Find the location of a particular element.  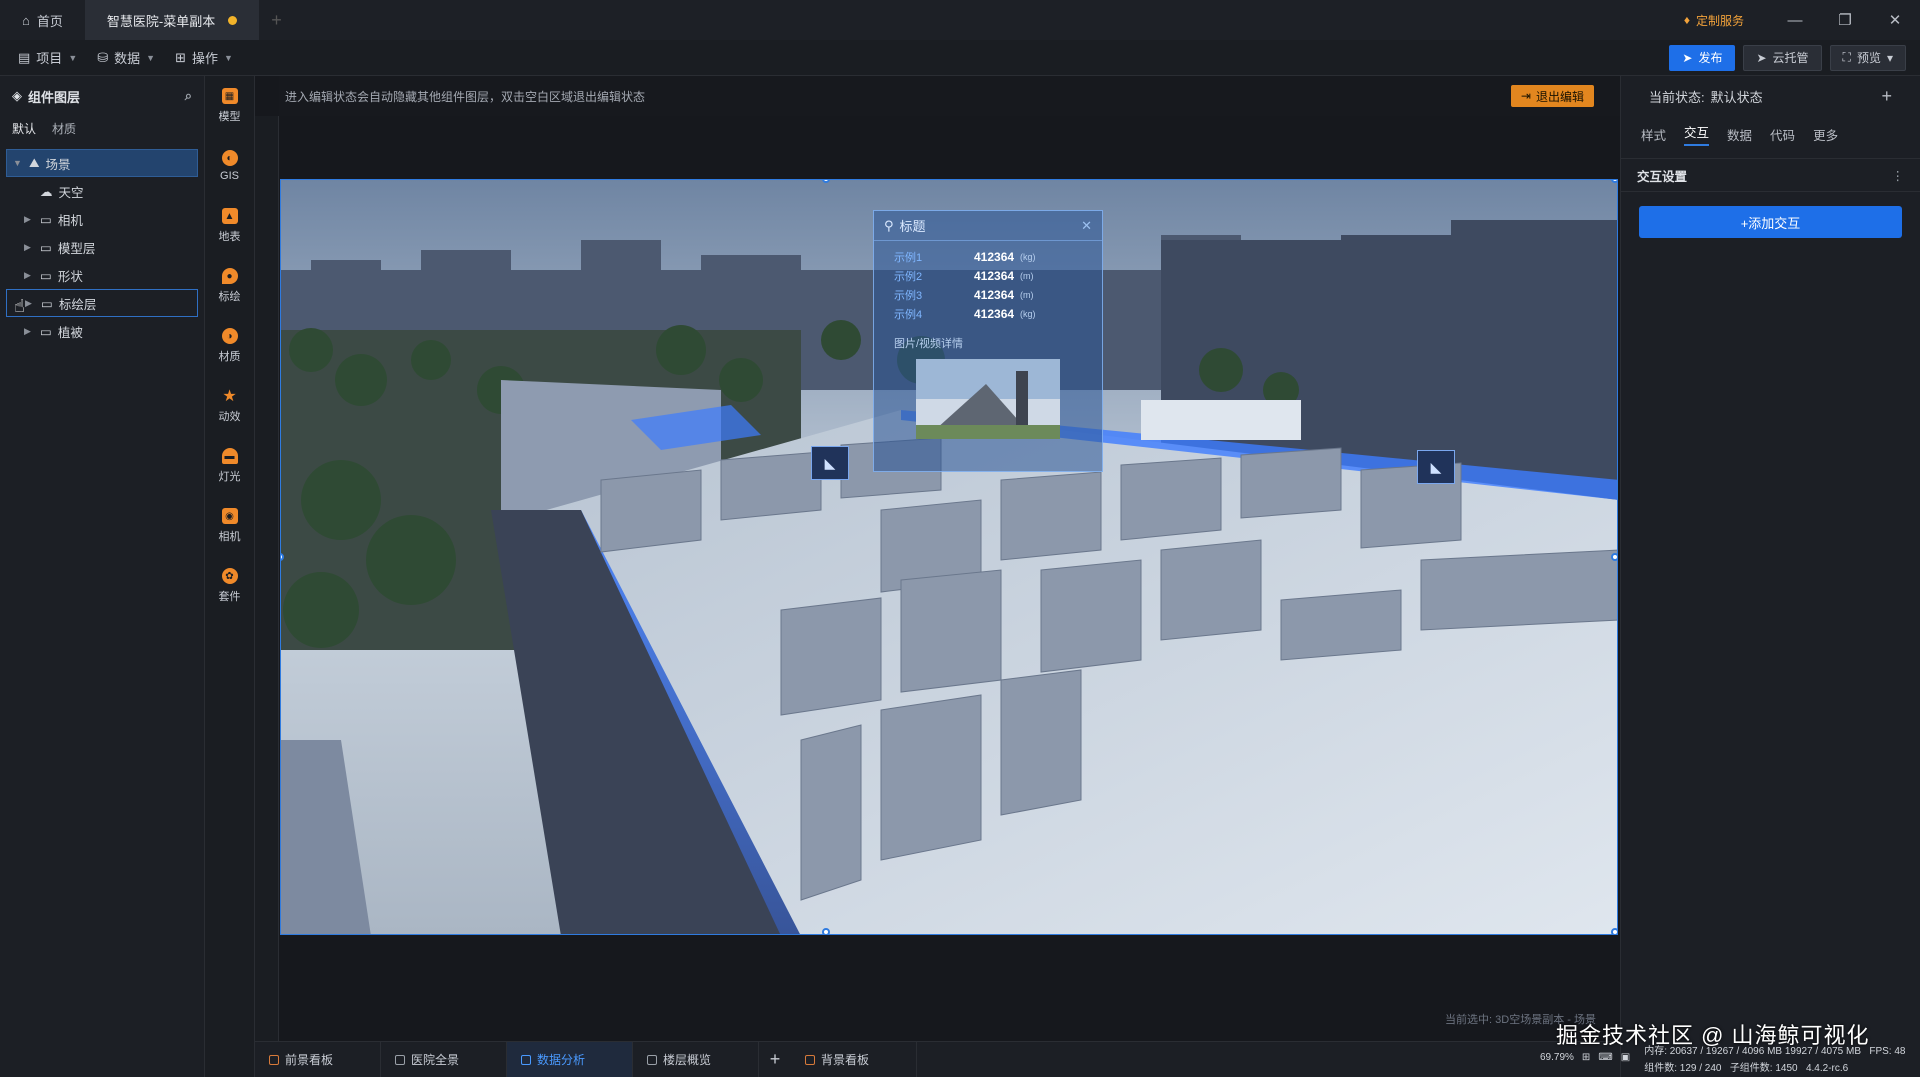

component-marker: ● 标绘 is located at coordinates (229, 286).